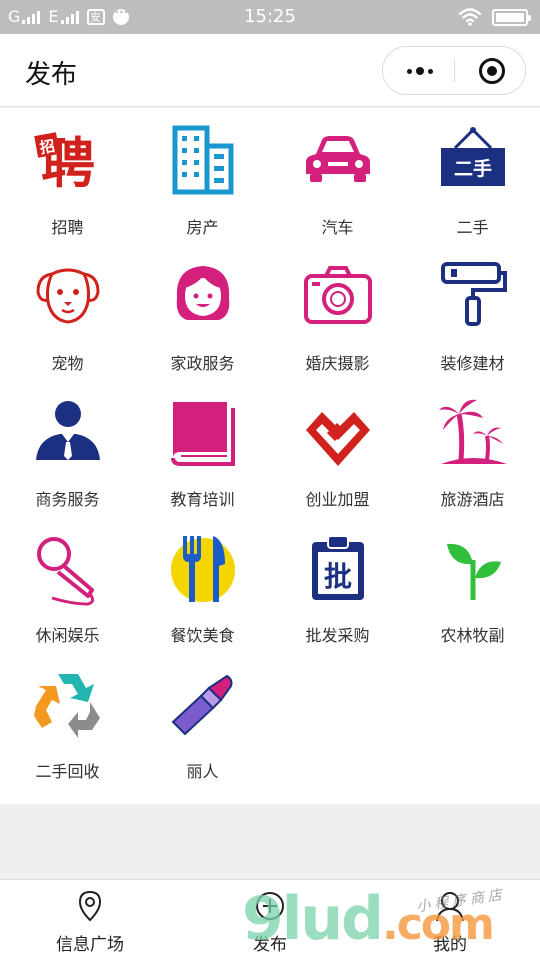 The image size is (540, 960). What do you see at coordinates (203, 296) in the screenshot?
I see `housekeeper-icon` at bounding box center [203, 296].